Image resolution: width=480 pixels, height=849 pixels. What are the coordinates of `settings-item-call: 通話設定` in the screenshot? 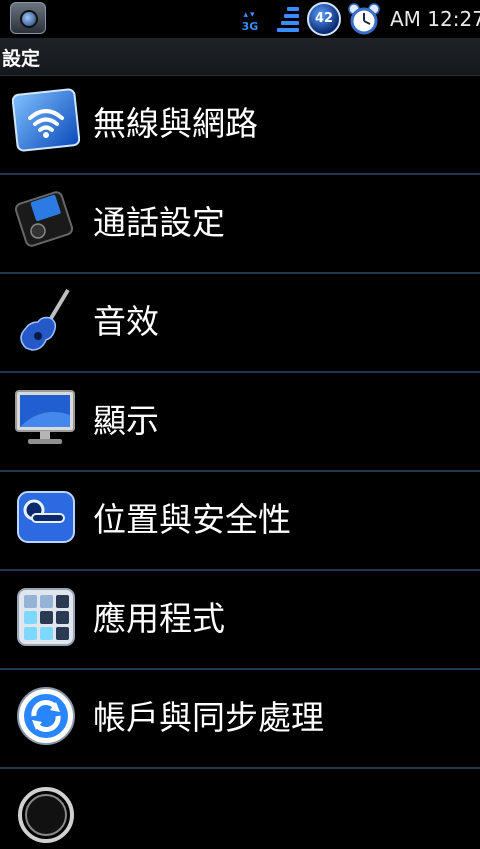 It's located at (240, 224).